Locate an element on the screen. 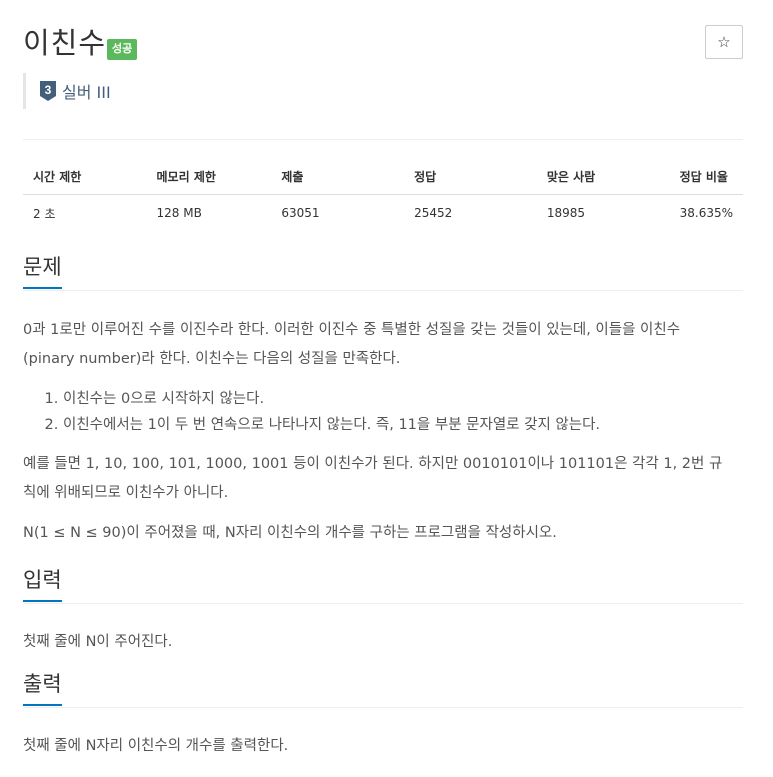  section-heading: 입력 is located at coordinates (383, 585).